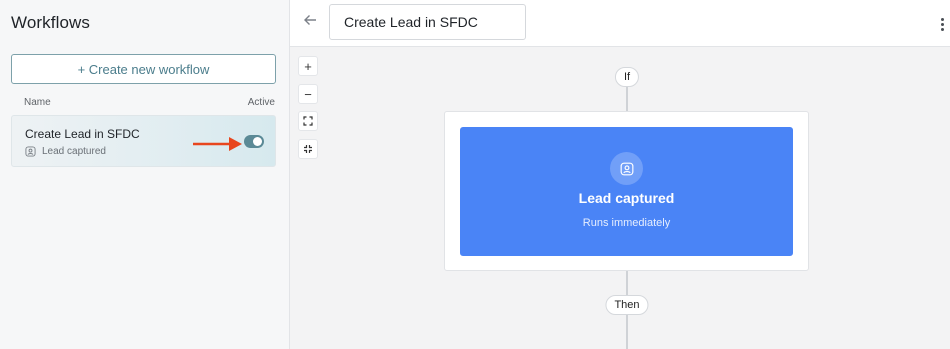 This screenshot has width=950, height=349. I want to click on collapse-icon, so click(308, 149).